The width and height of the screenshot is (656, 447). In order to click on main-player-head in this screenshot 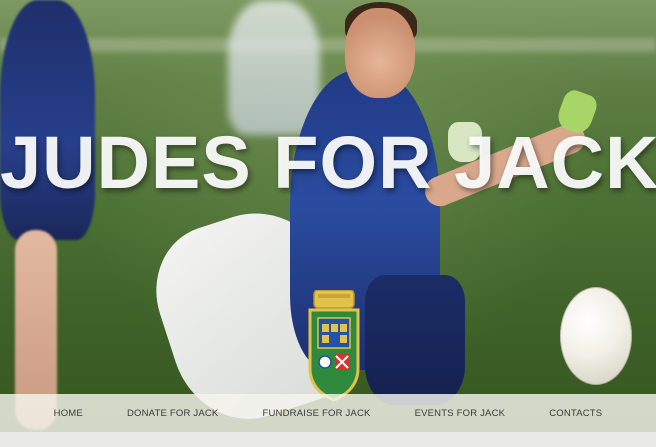, I will do `click(380, 53)`.